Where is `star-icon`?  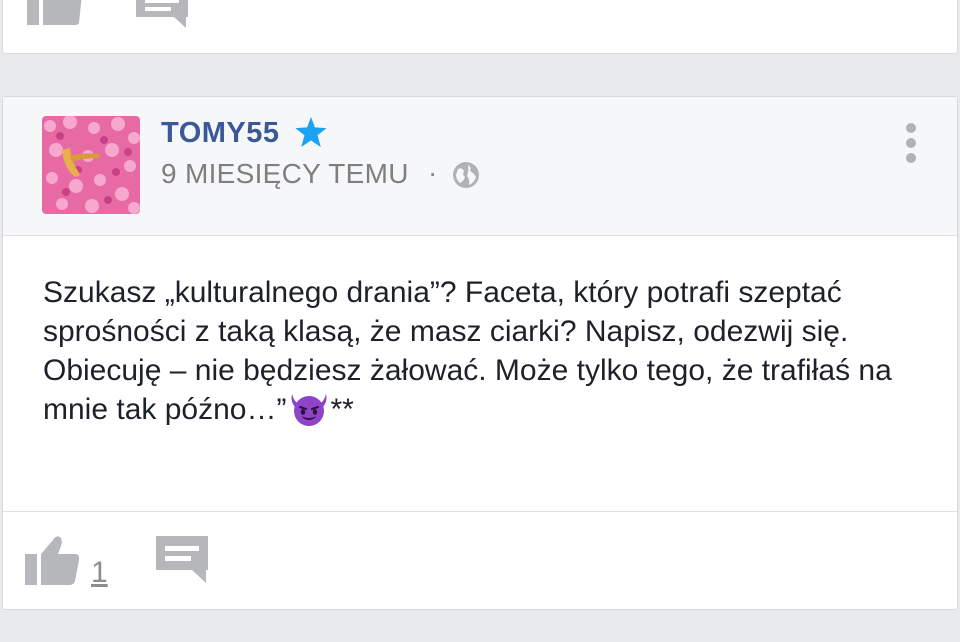 star-icon is located at coordinates (311, 134).